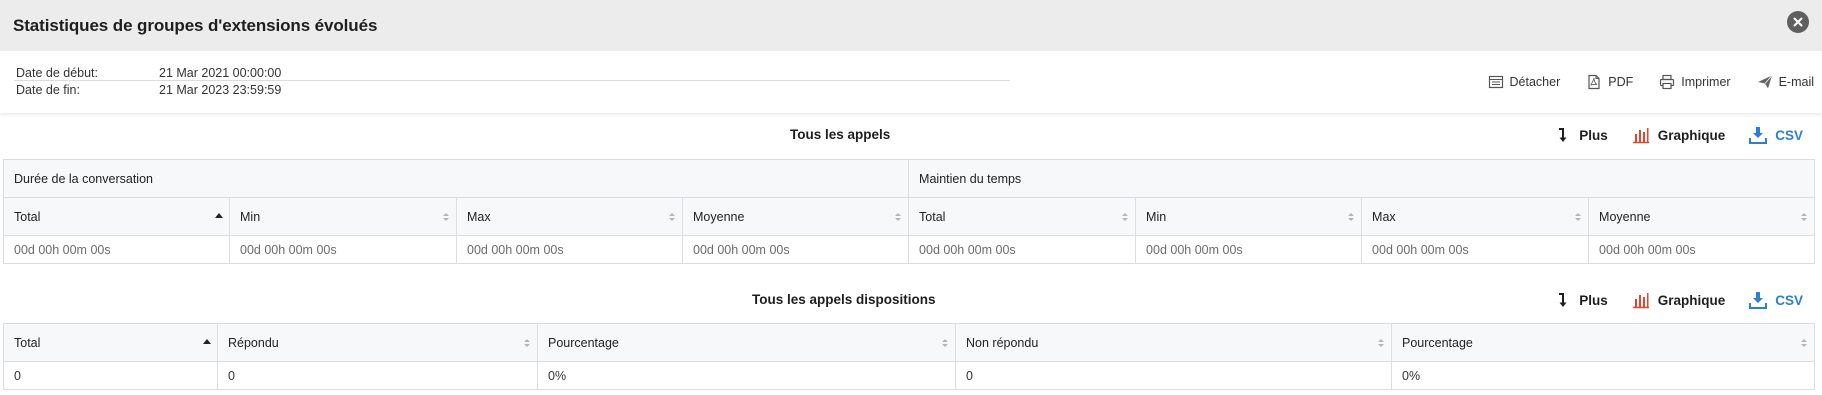 This screenshot has width=1822, height=395. I want to click on printer-icon, so click(1667, 82).